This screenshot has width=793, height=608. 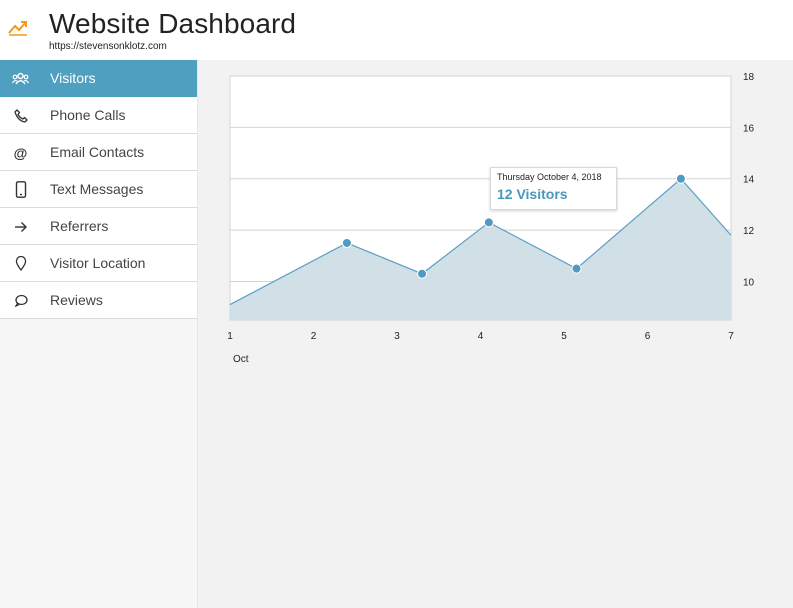 I want to click on sidebar-item-referrers: Referrers, so click(x=98, y=226).